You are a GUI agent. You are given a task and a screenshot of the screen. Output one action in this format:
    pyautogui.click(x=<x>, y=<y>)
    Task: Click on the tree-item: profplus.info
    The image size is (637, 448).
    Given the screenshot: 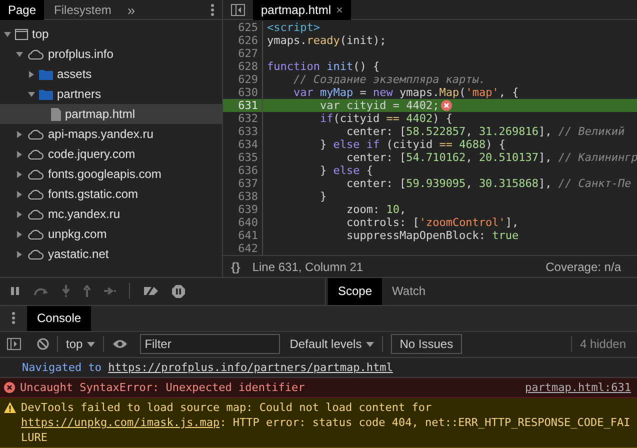 What is the action you would take?
    pyautogui.click(x=111, y=54)
    